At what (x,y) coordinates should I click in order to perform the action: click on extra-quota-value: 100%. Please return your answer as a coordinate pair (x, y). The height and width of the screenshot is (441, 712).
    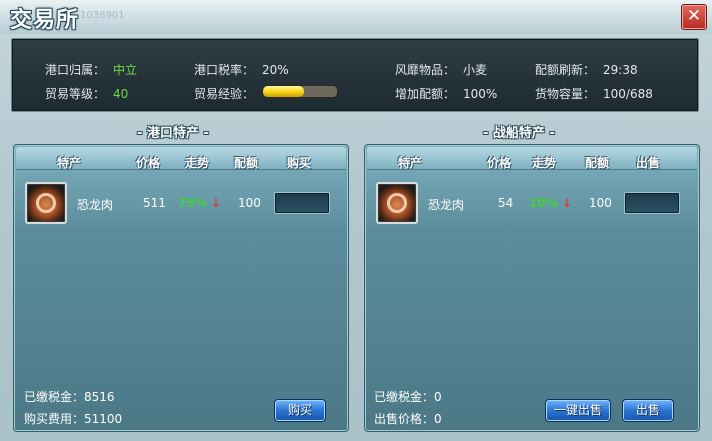
    Looking at the image, I should click on (480, 94).